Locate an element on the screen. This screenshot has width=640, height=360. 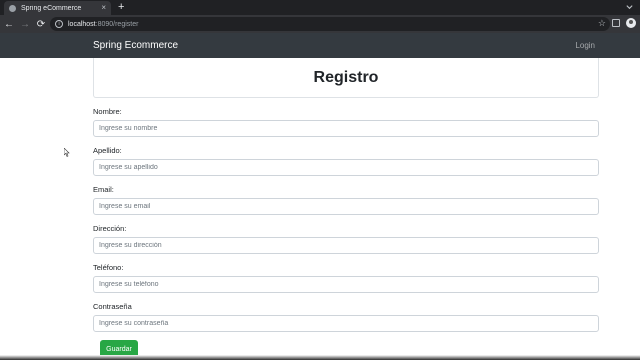
back-icon: ← is located at coordinates (9, 24).